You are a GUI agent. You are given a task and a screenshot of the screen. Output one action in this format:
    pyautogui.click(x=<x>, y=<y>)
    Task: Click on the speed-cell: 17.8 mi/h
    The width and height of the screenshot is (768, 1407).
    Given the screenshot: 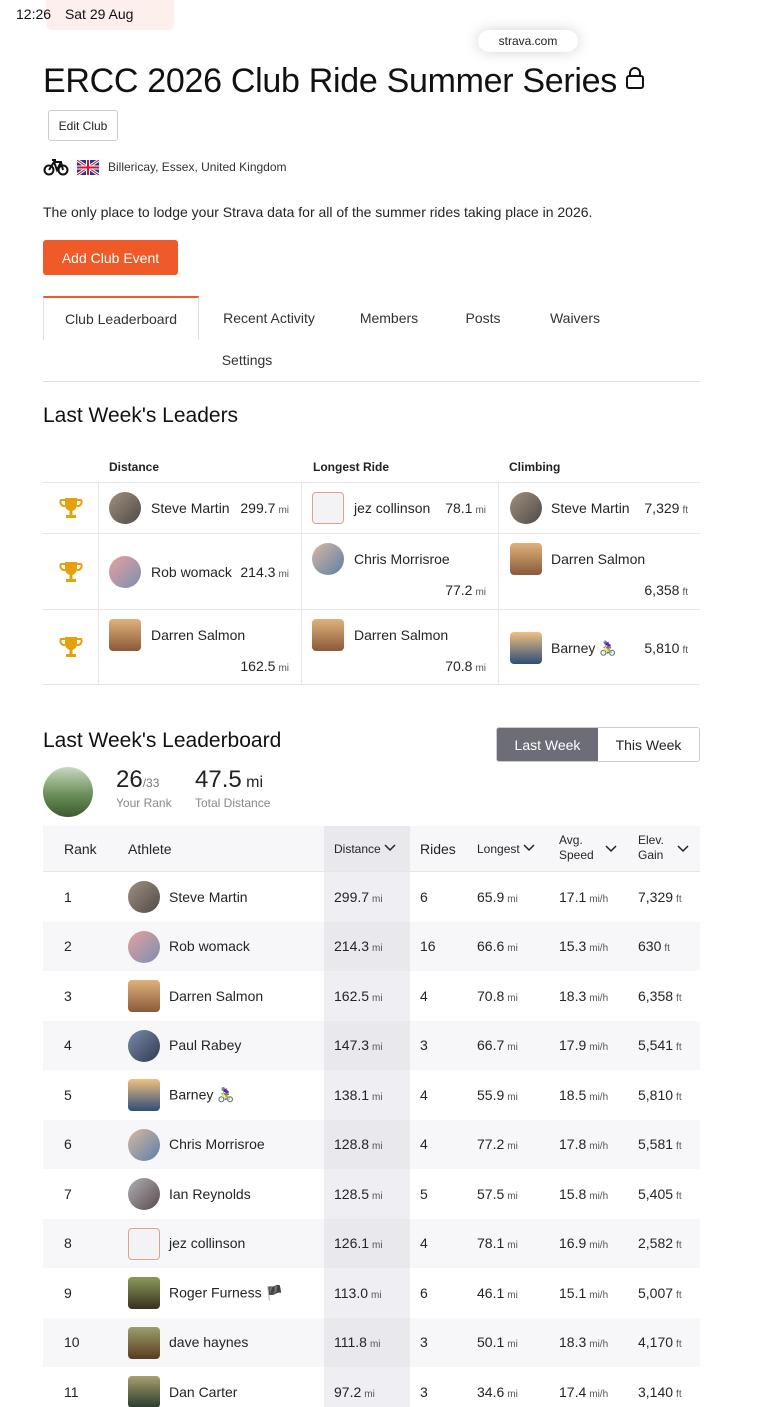 What is the action you would take?
    pyautogui.click(x=584, y=1144)
    